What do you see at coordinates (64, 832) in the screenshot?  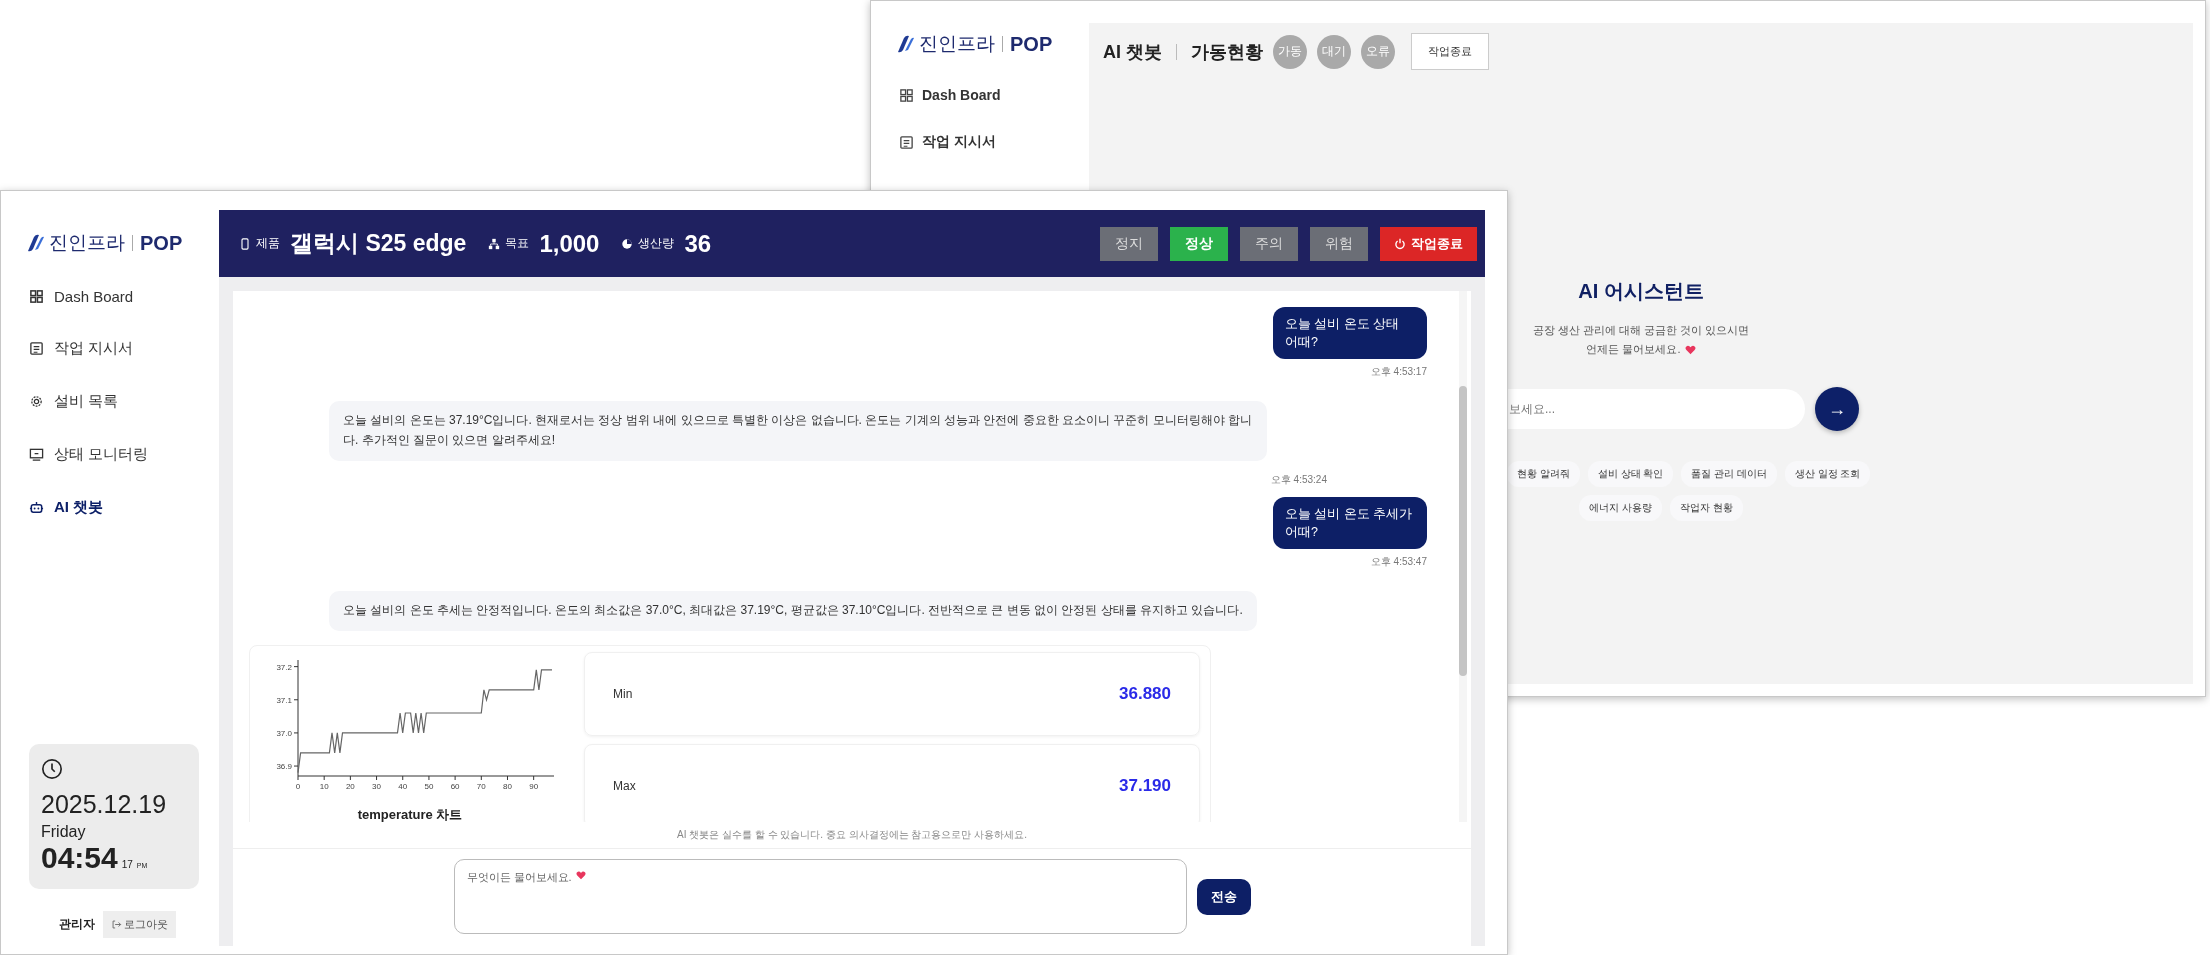 I see `weekday-text: Friday` at bounding box center [64, 832].